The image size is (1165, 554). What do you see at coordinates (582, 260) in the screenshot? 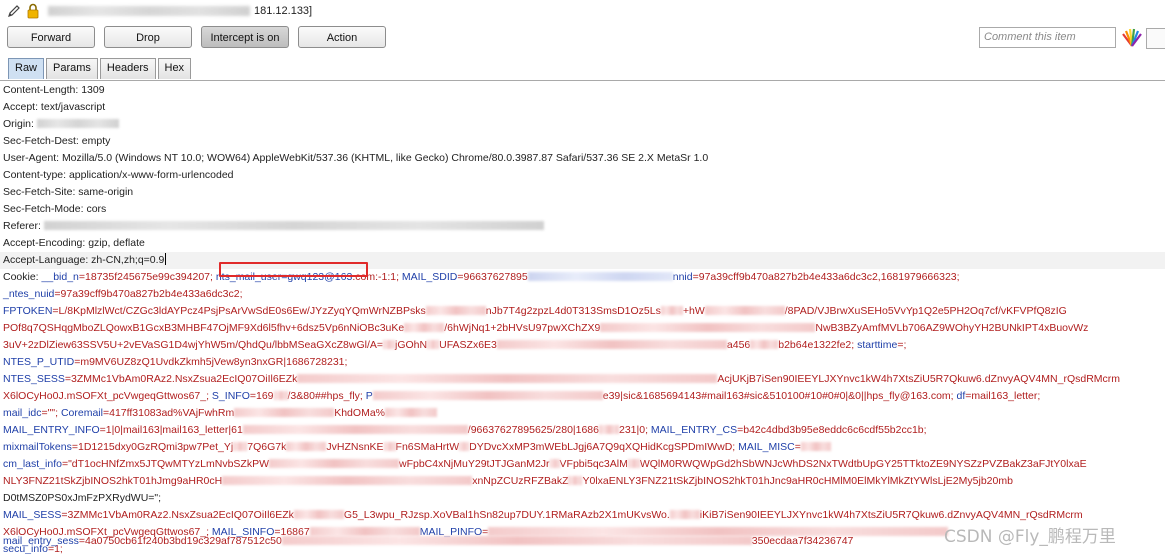
I see `header-line-current: Accept-Language: zh-CN,zh;q=0.9` at bounding box center [582, 260].